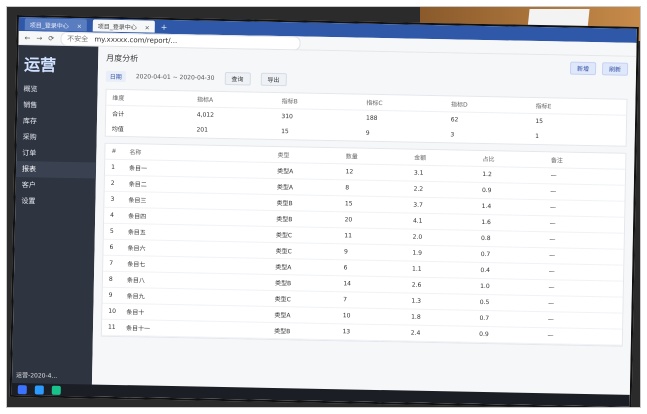  What do you see at coordinates (289, 102) in the screenshot?
I see `summary-header-cell: 指标B` at bounding box center [289, 102].